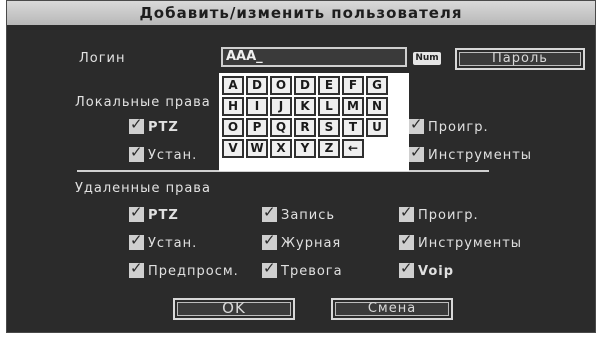  Describe the element at coordinates (305, 106) in the screenshot. I see `keyboard-key: K` at that location.